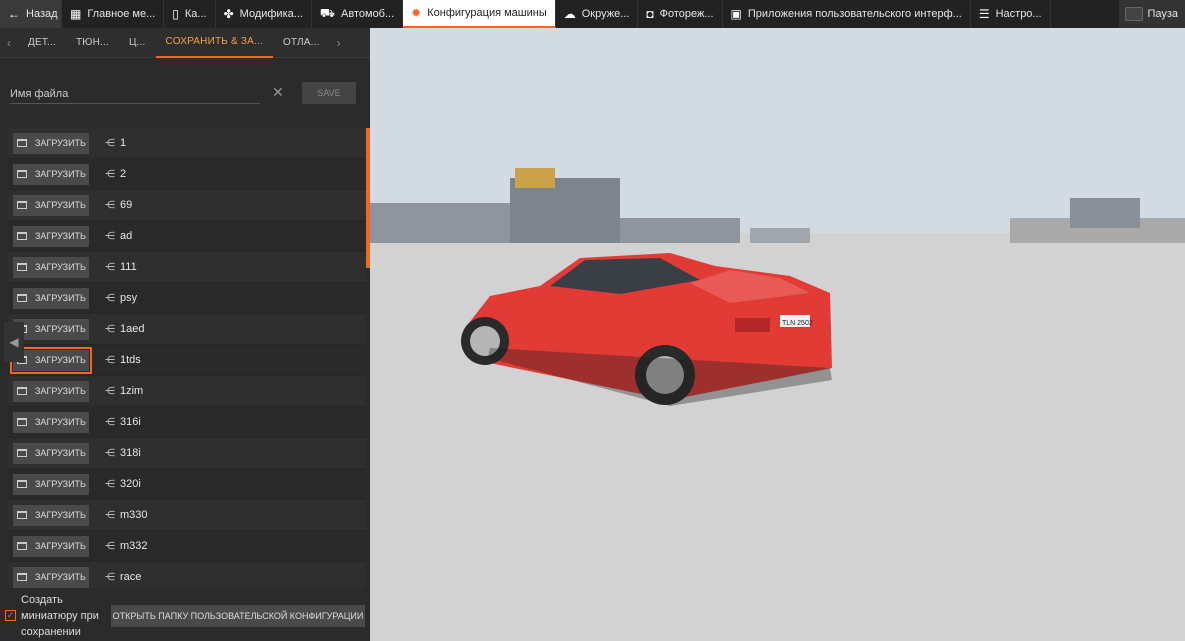  Describe the element at coordinates (129, 298) in the screenshot. I see `config-name-label: psy` at that location.